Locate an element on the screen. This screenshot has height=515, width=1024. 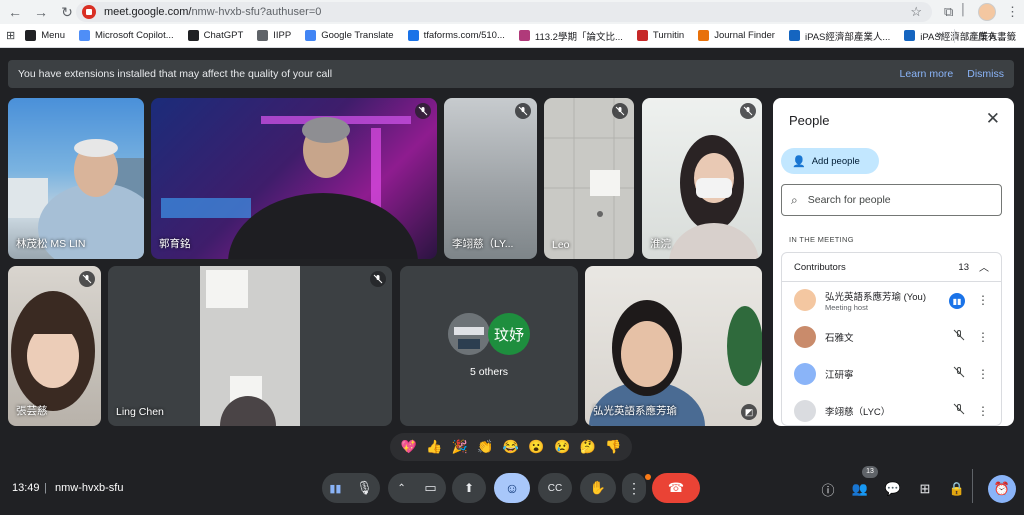
microphone-icon: 🎙 is located at coordinates (364, 487).